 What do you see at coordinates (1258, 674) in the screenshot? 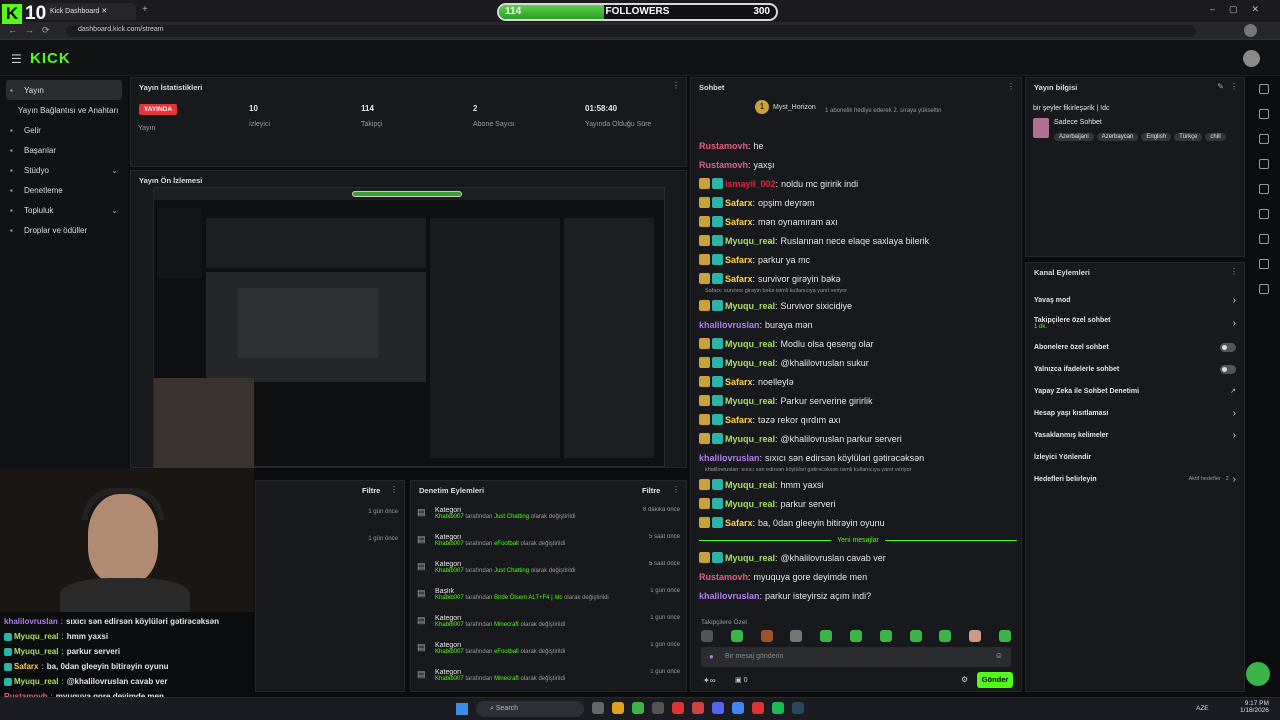
I see `help-chat-icon` at bounding box center [1258, 674].